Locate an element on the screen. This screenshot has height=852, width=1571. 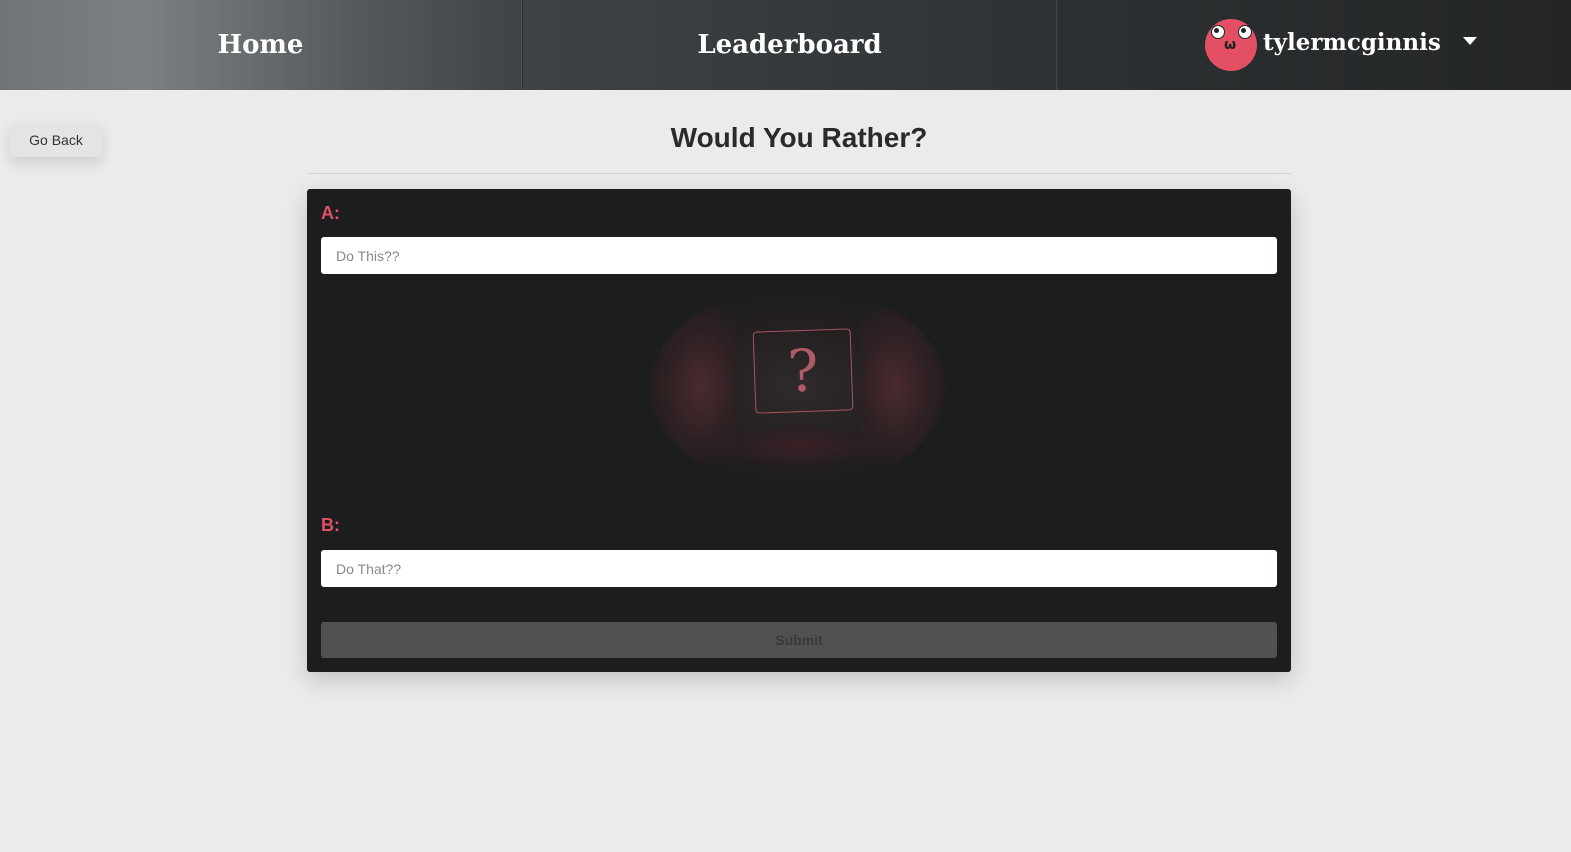
nav-home-link: Home is located at coordinates (261, 45).